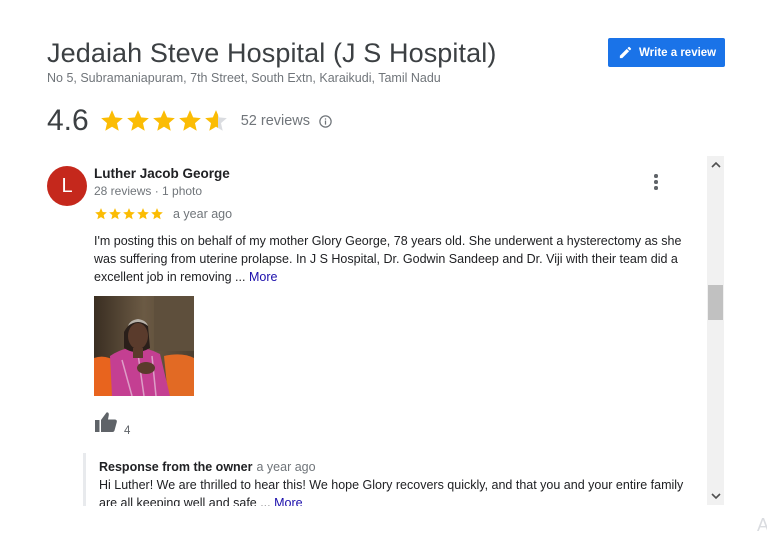  What do you see at coordinates (715, 330) in the screenshot?
I see `scrollbar` at bounding box center [715, 330].